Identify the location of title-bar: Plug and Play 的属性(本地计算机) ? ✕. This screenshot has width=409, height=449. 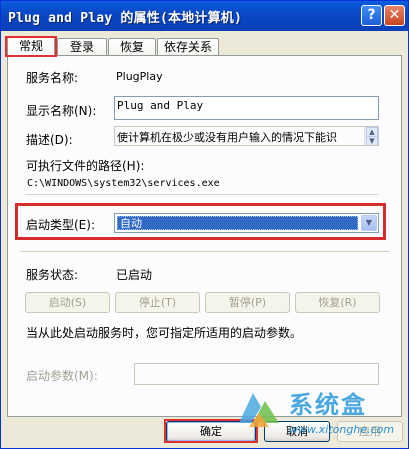
(204, 16).